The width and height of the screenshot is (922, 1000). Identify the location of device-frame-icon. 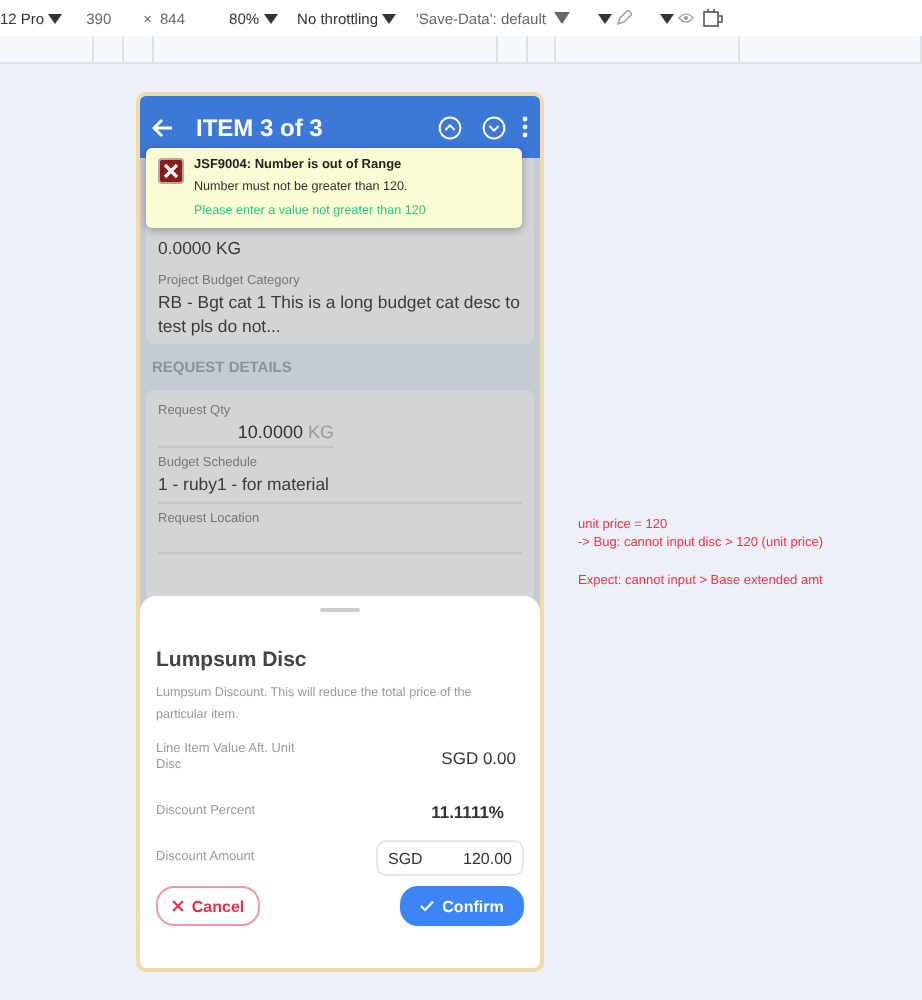
(712, 18).